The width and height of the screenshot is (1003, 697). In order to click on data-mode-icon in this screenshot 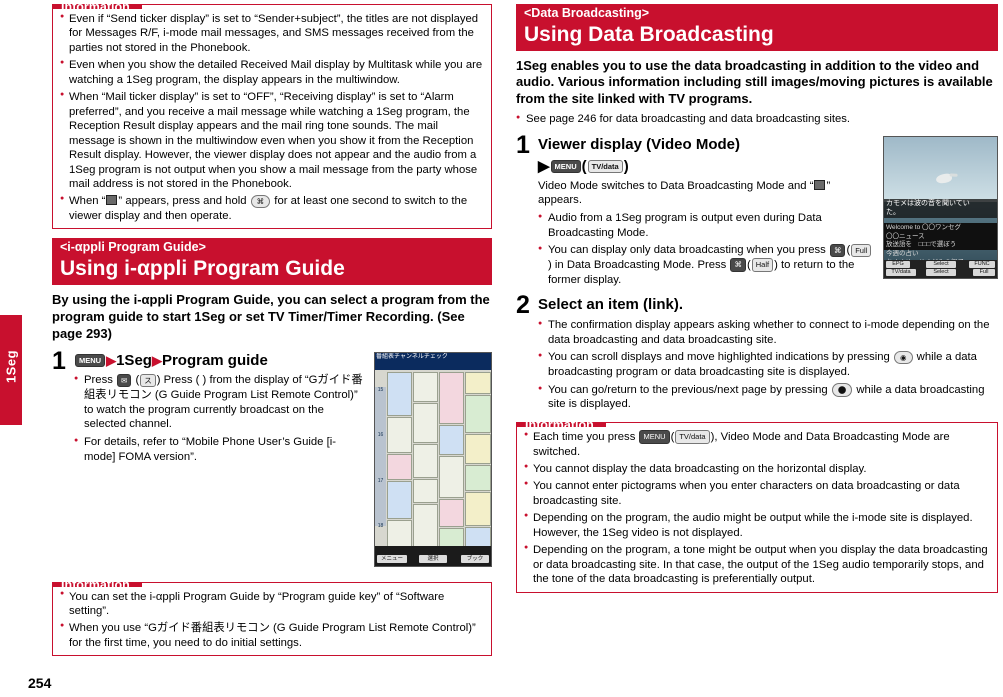, I will do `click(820, 184)`.